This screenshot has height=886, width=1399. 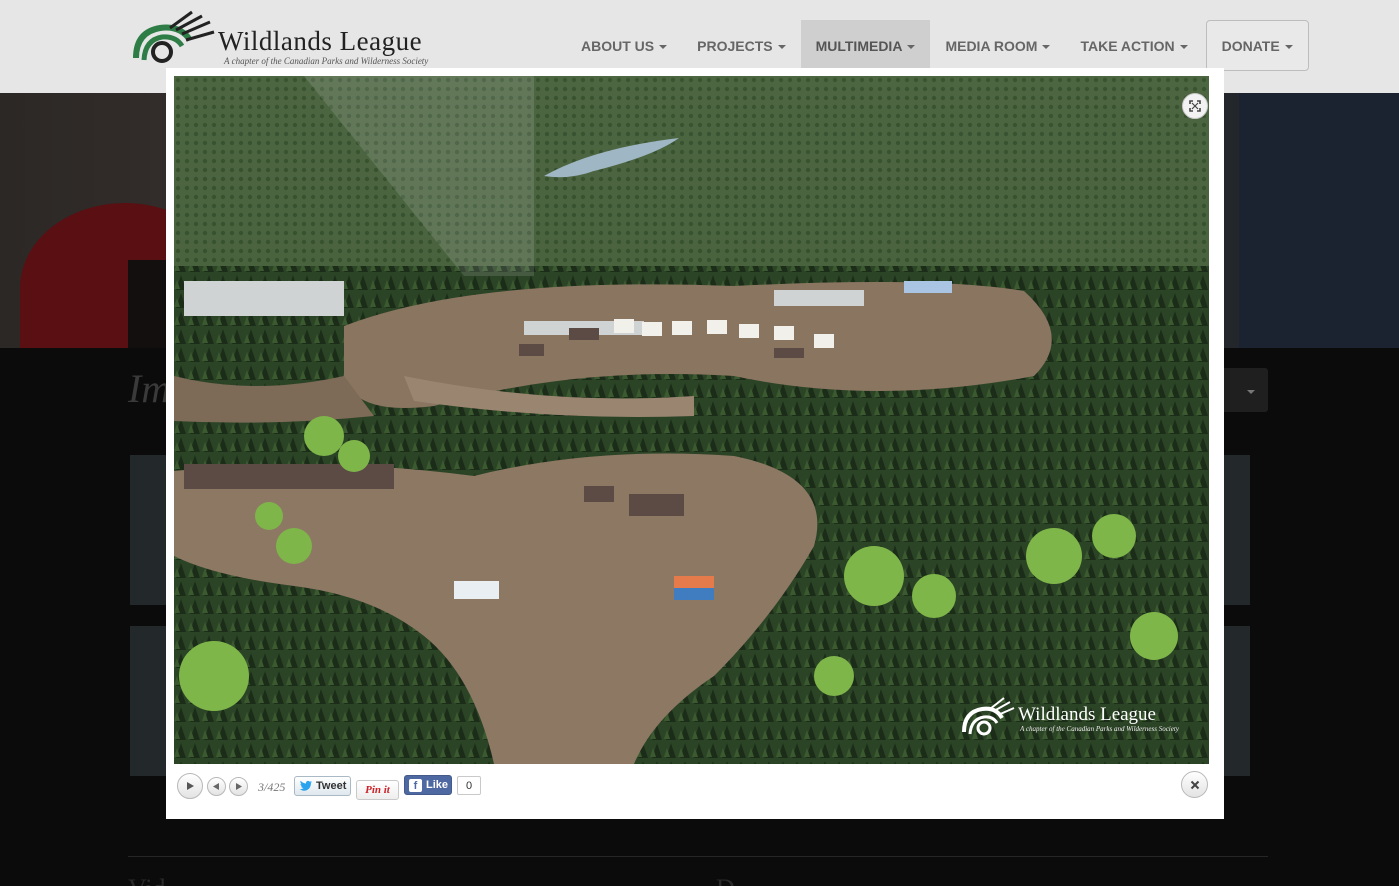 I want to click on facebook-icon: f, so click(x=415, y=785).